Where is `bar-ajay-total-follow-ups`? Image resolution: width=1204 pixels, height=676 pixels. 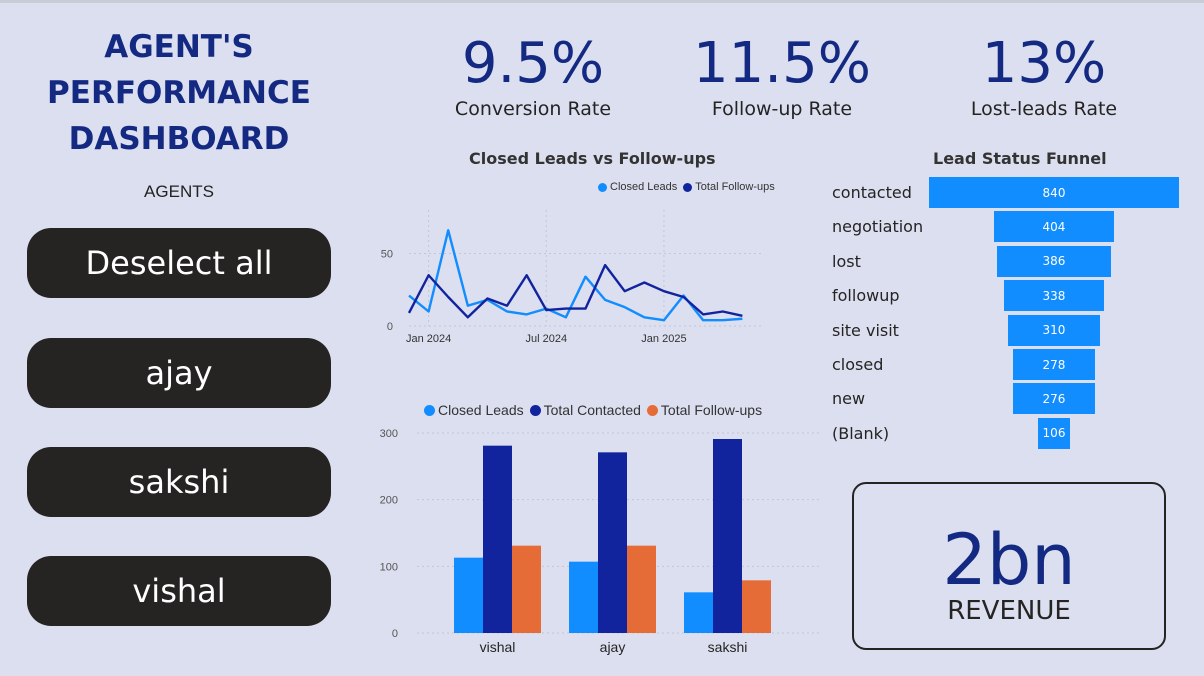
bar-ajay-total-follow-ups is located at coordinates (641, 589).